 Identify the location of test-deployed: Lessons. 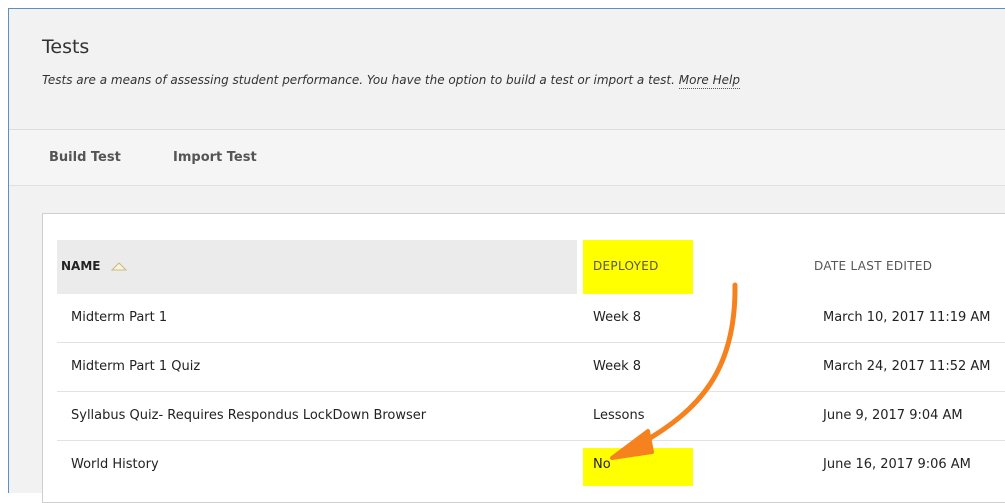
(619, 415).